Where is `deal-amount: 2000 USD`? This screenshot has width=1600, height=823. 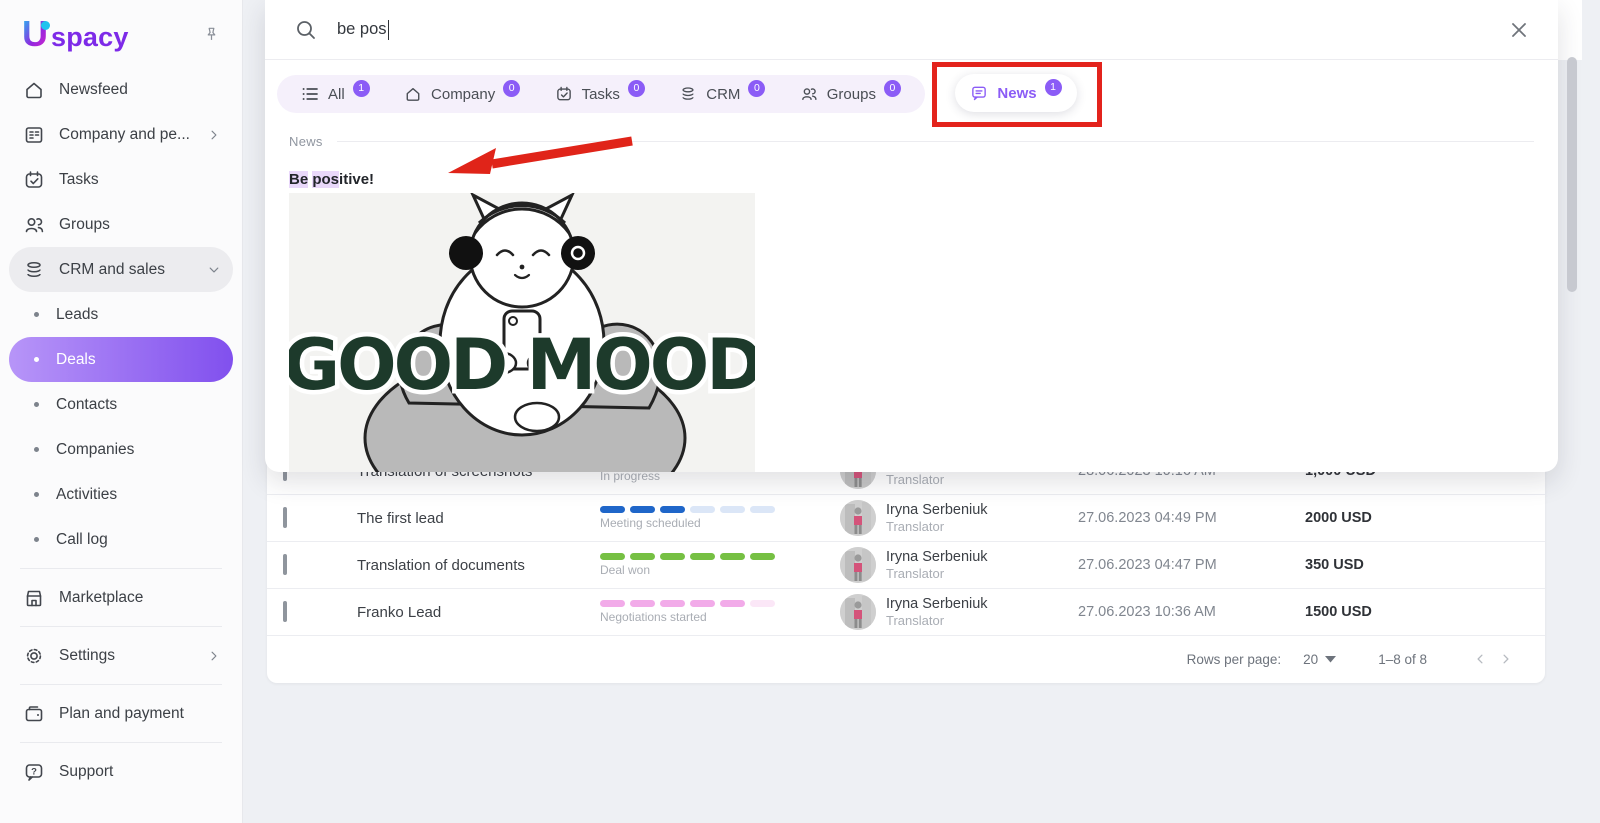
deal-amount: 2000 USD is located at coordinates (1338, 518).